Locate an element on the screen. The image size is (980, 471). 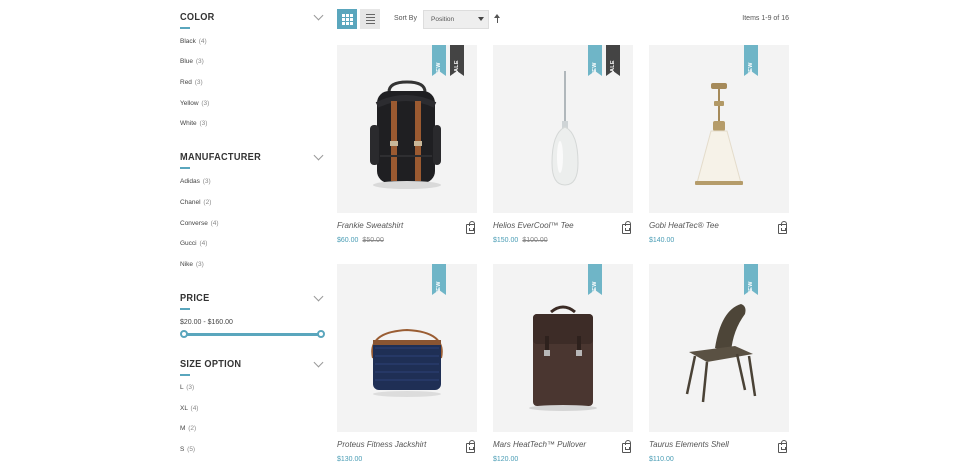
filter-option-s: S (5) is located at coordinates (187, 449).